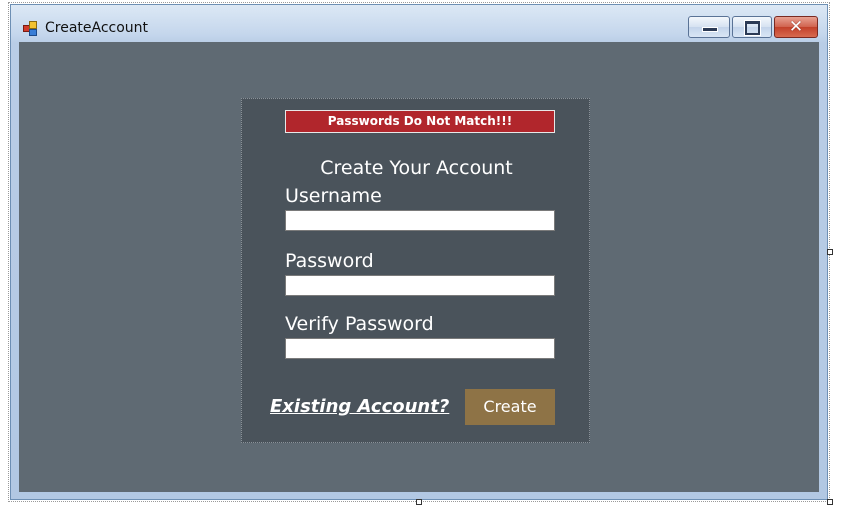  I want to click on verify-password-label: Verify Password, so click(359, 324).